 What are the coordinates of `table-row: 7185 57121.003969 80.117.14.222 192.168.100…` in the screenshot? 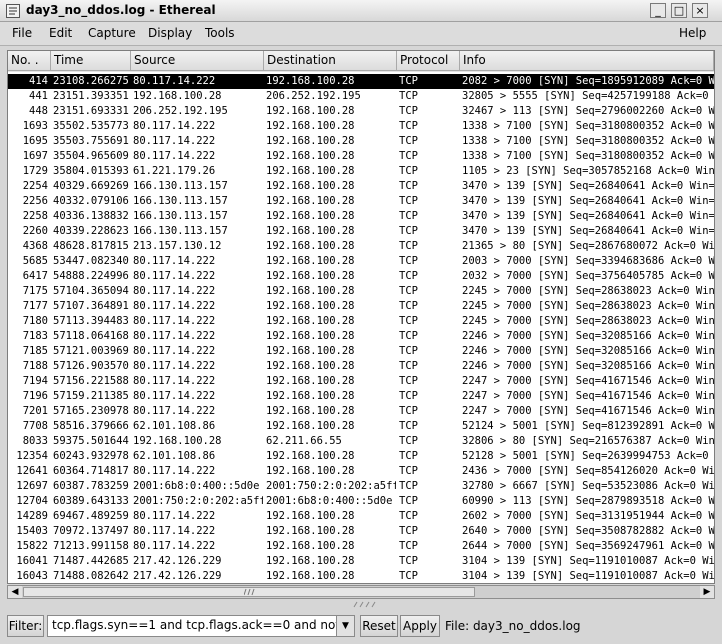 It's located at (361, 351).